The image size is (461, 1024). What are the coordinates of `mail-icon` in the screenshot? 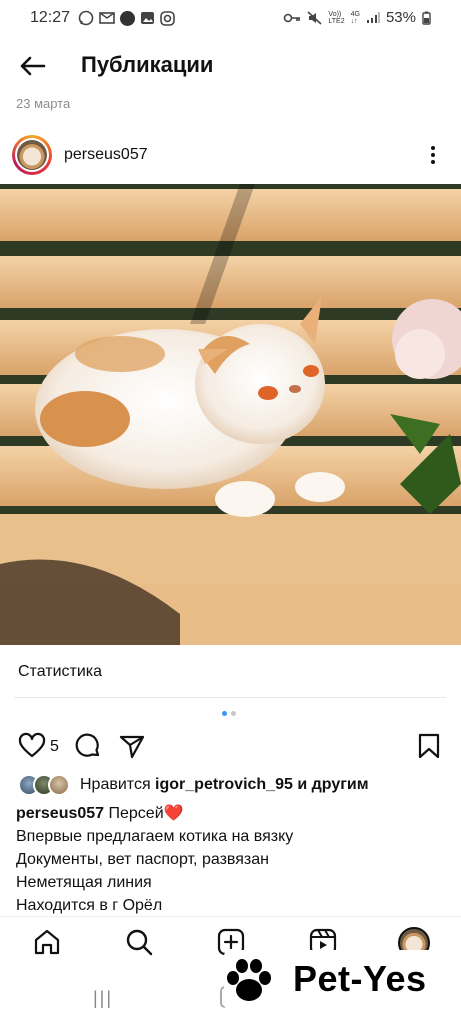 It's located at (107, 18).